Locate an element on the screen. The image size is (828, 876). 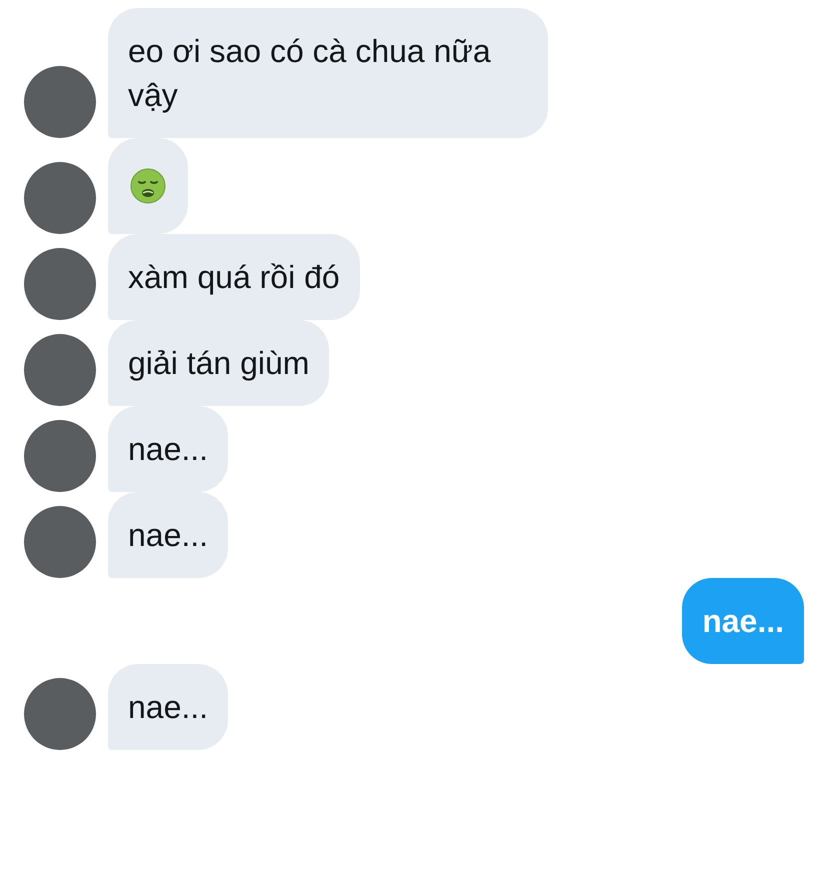
nauseated-face-icon is located at coordinates (148, 186).